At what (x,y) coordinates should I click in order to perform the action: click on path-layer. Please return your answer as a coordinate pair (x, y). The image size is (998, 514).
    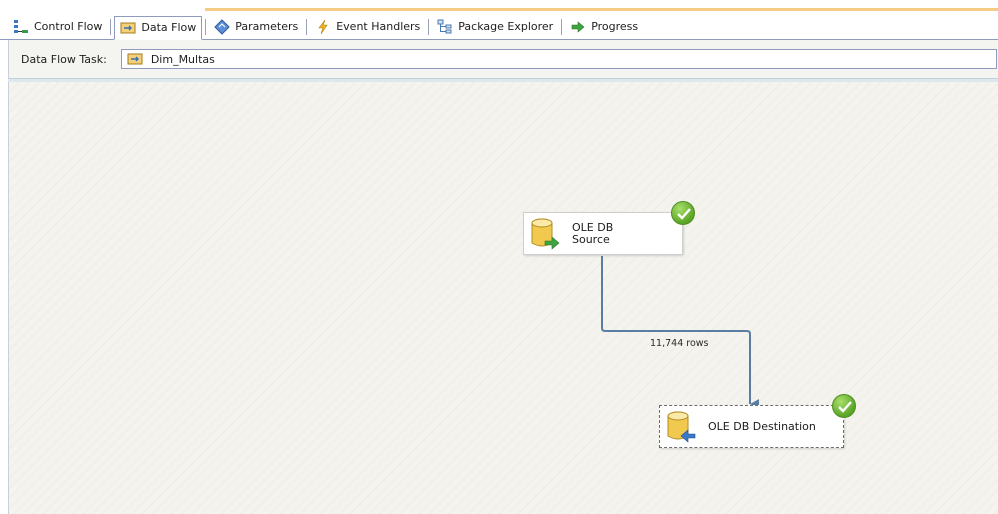
    Looking at the image, I should click on (680, 332).